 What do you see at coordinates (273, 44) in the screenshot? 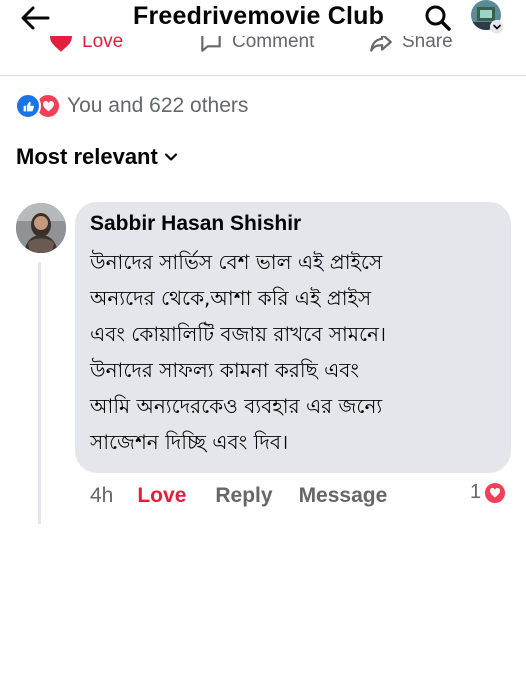
I see `comment-action-label: Comment` at bounding box center [273, 44].